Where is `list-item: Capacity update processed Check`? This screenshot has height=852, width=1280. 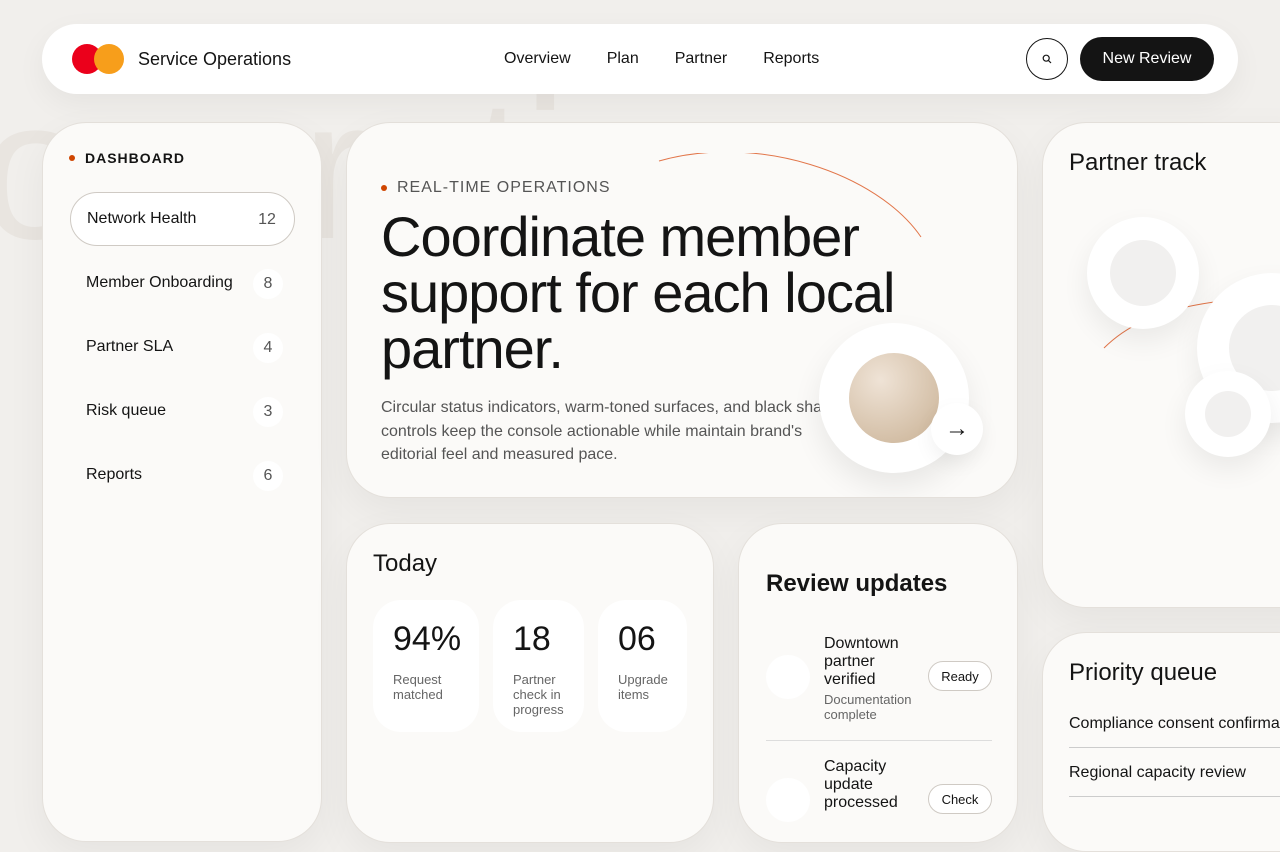
list-item: Capacity update processed Check is located at coordinates (879, 800).